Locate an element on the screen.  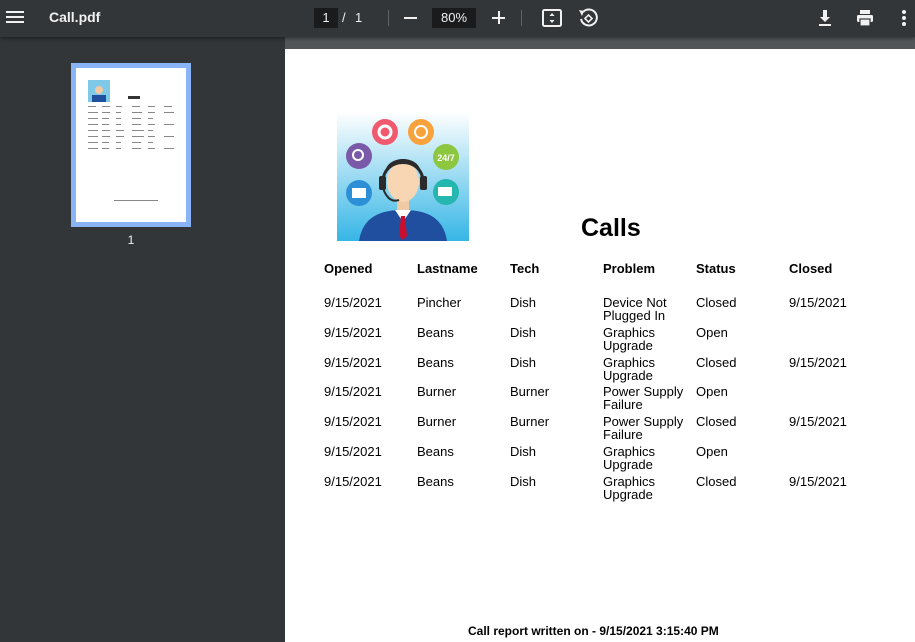
menu-icon is located at coordinates (15, 18).